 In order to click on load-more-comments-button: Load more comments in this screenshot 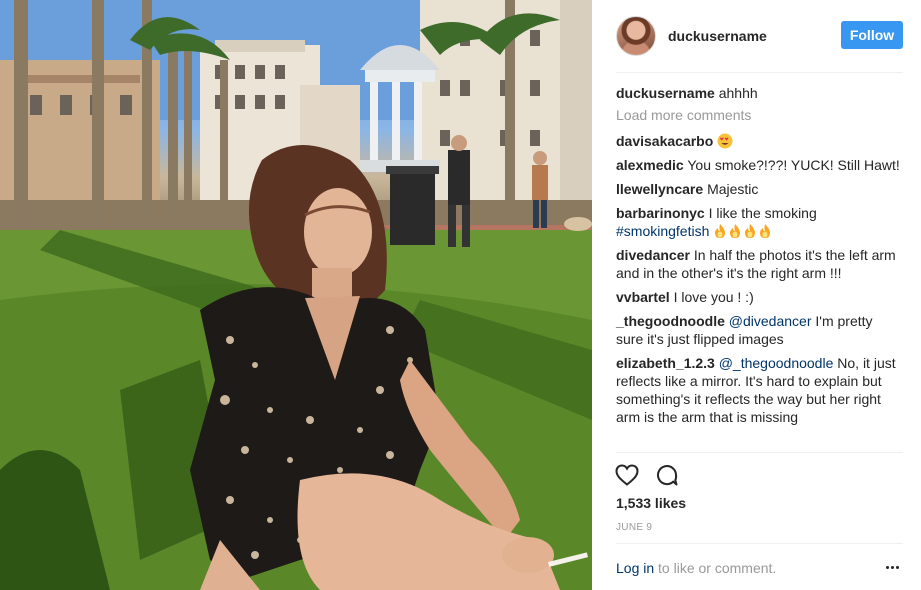, I will do `click(759, 115)`.